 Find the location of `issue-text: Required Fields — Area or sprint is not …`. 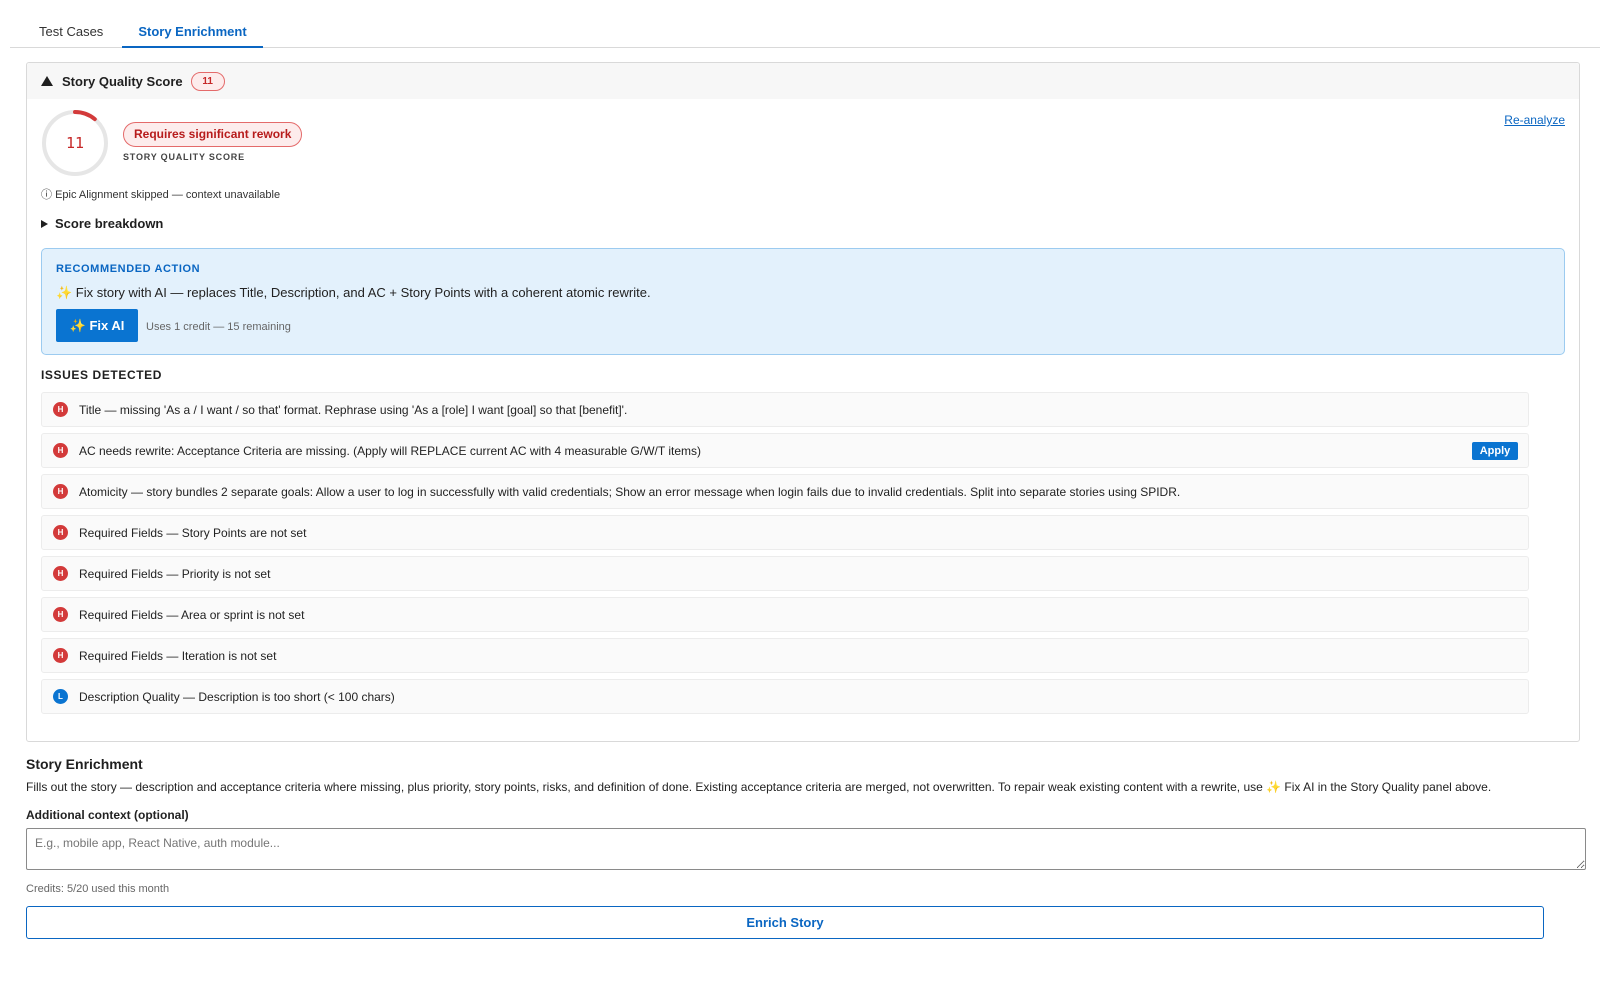

issue-text: Required Fields — Area or sprint is not … is located at coordinates (192, 614).